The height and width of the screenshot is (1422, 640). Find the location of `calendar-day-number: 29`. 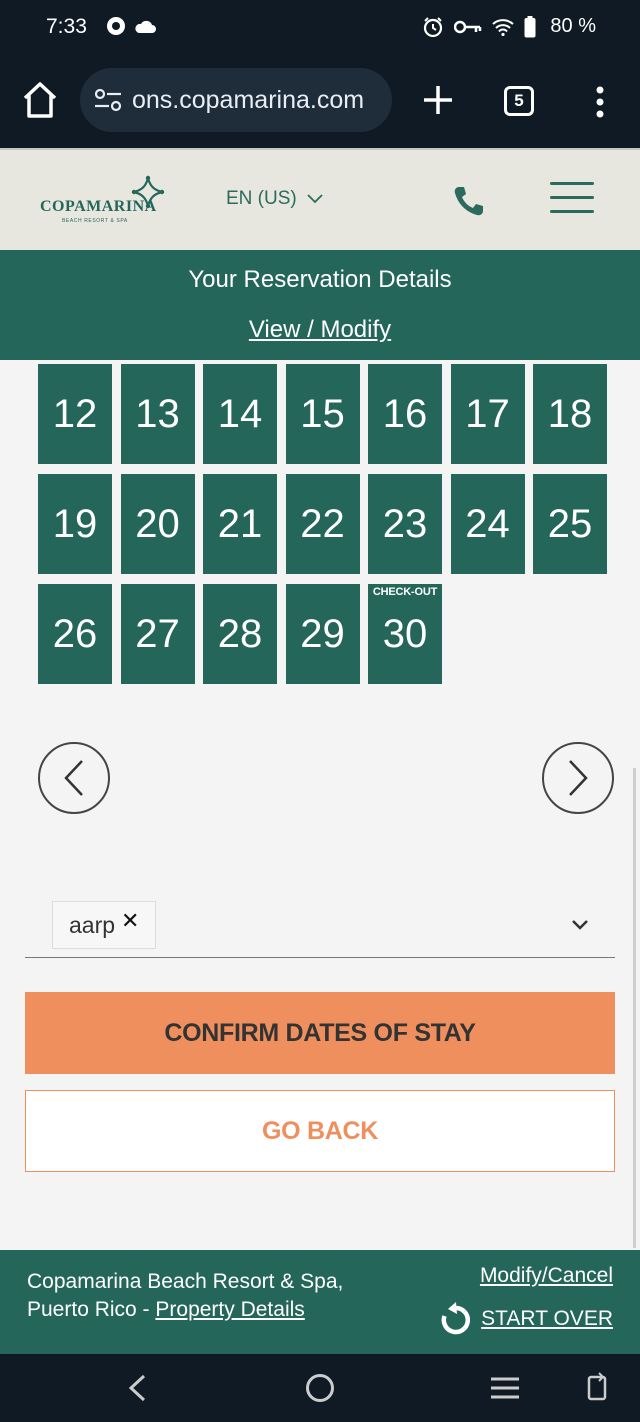

calendar-day-number: 29 is located at coordinates (322, 633).